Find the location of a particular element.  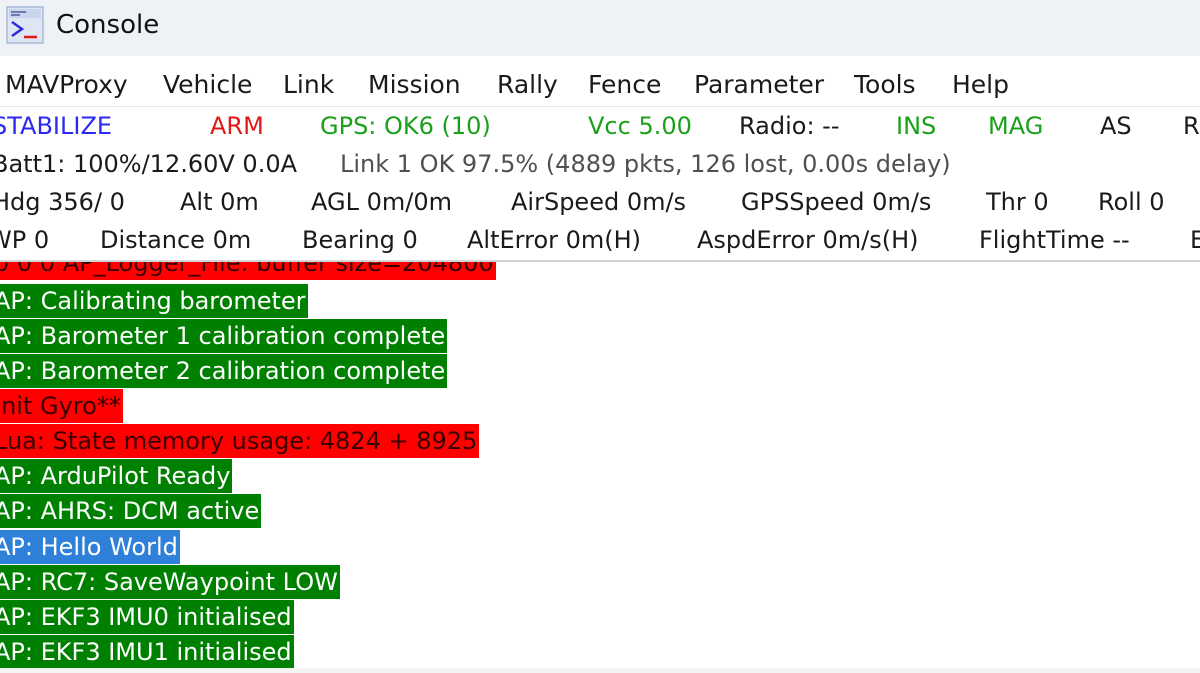

menu-vehicle: Vehicle is located at coordinates (207, 85).